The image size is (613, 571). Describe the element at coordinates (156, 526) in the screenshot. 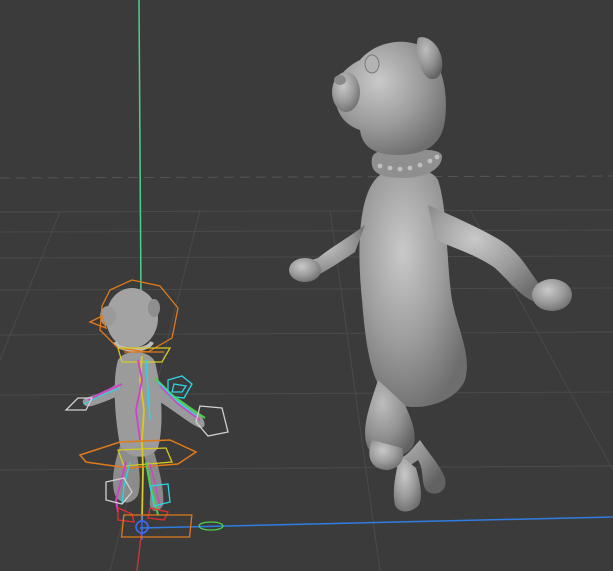

I see `ground-control` at that location.